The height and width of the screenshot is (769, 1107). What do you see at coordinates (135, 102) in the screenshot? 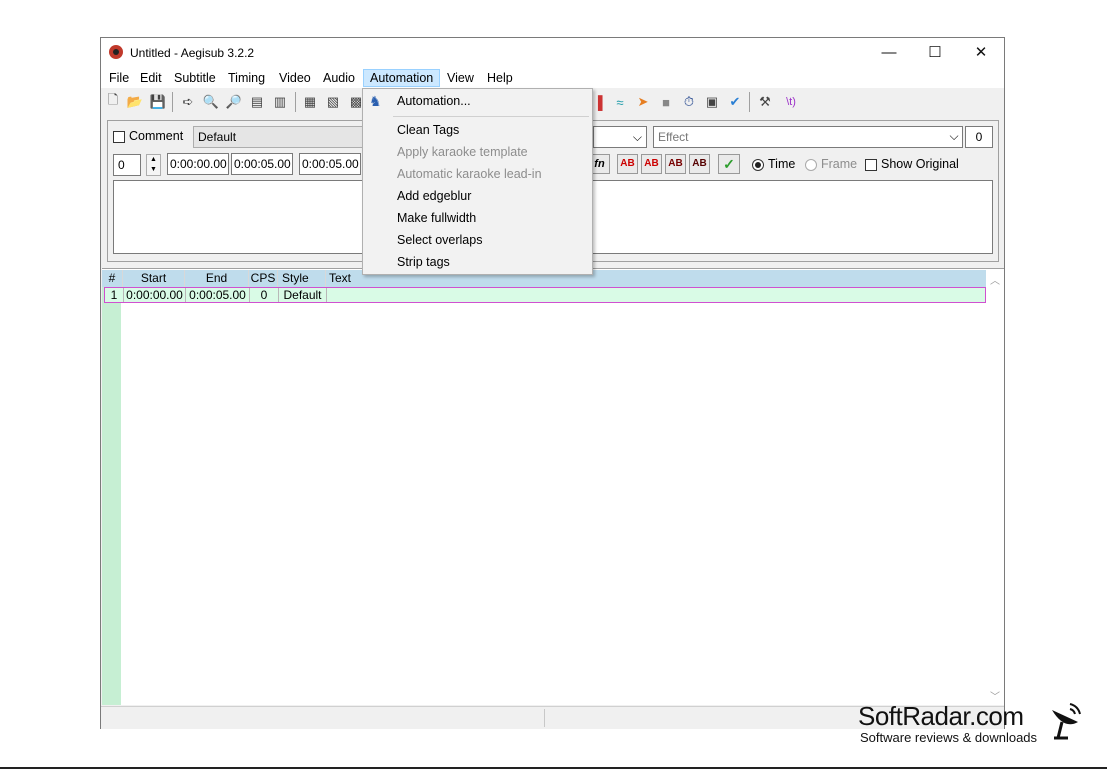
I see `open-folder-icon: 📂` at bounding box center [135, 102].